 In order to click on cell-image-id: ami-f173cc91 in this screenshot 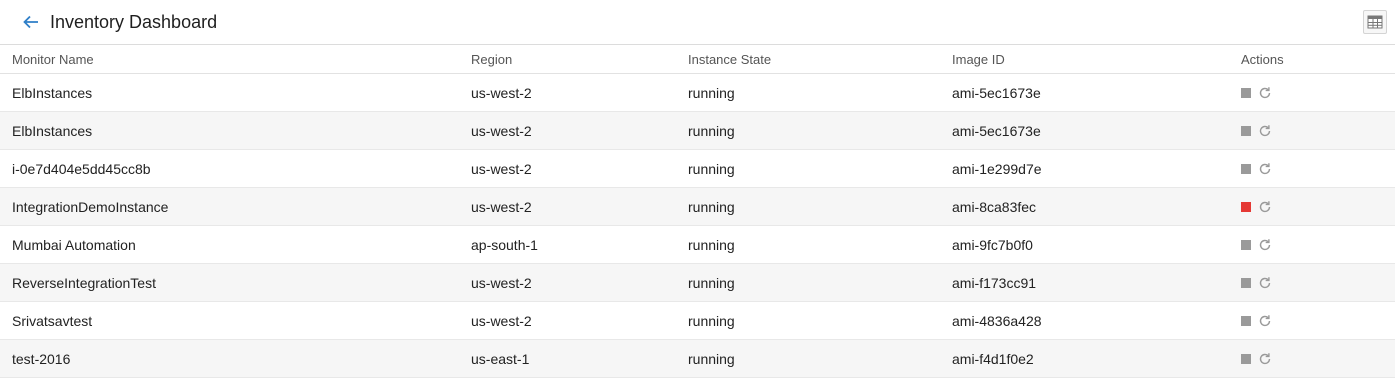, I will do `click(1096, 282)`.